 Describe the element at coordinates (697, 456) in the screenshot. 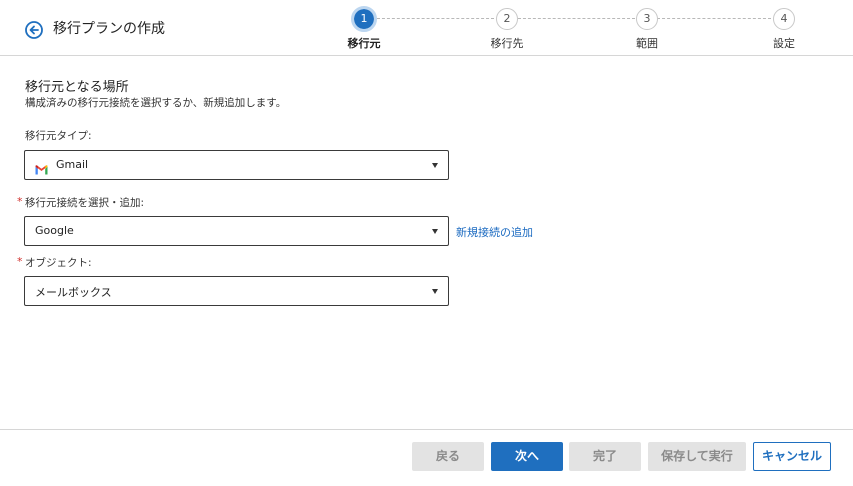

I see `save-and-run-button: 保存して実行` at that location.